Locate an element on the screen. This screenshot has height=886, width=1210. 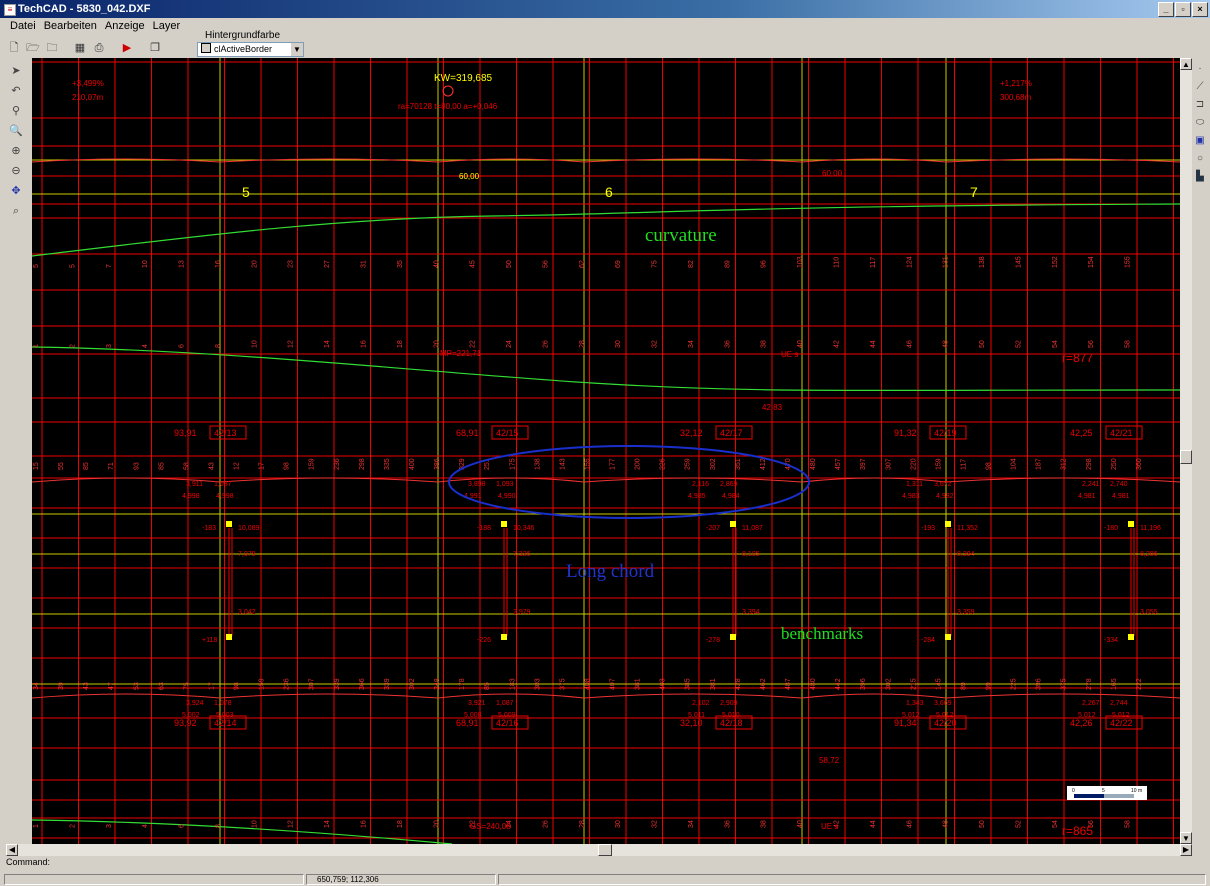
chord-c-bottom: 5,011 is located at coordinates (696, 715).